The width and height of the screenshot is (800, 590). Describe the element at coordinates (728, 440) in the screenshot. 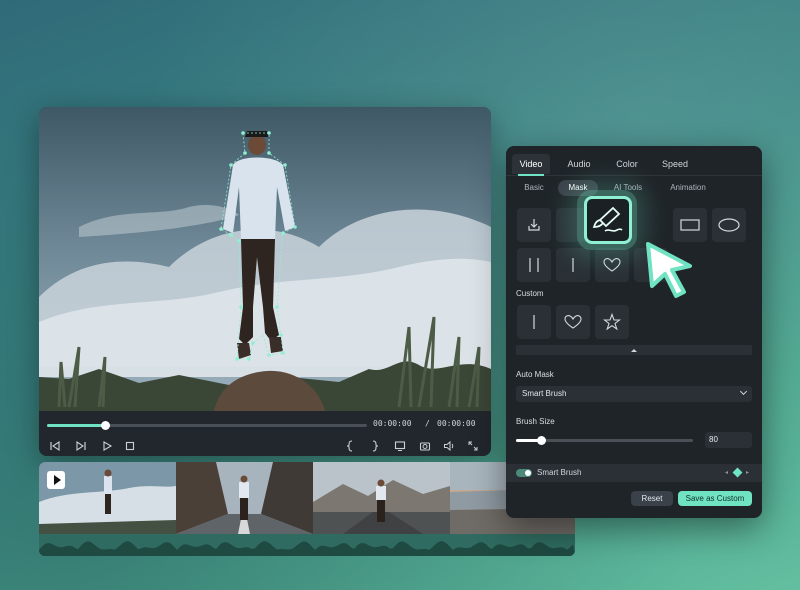

I see `brush-size-input: 80` at that location.